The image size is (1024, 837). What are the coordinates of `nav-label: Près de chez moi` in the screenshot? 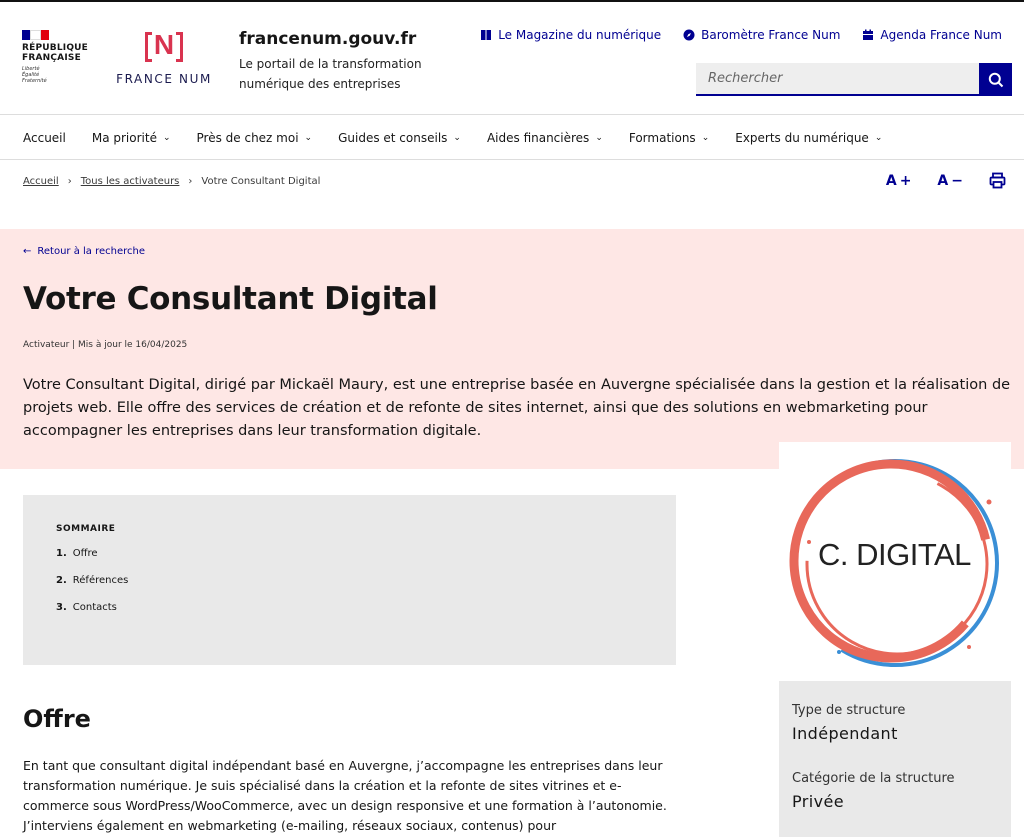 It's located at (247, 137).